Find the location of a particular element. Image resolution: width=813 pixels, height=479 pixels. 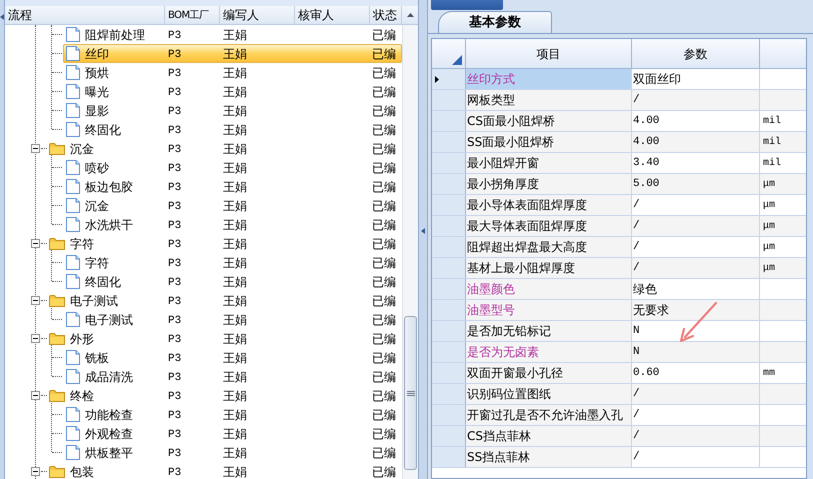

table-row: 阻焊超出焊盘最大高度 / μm is located at coordinates (619, 247).